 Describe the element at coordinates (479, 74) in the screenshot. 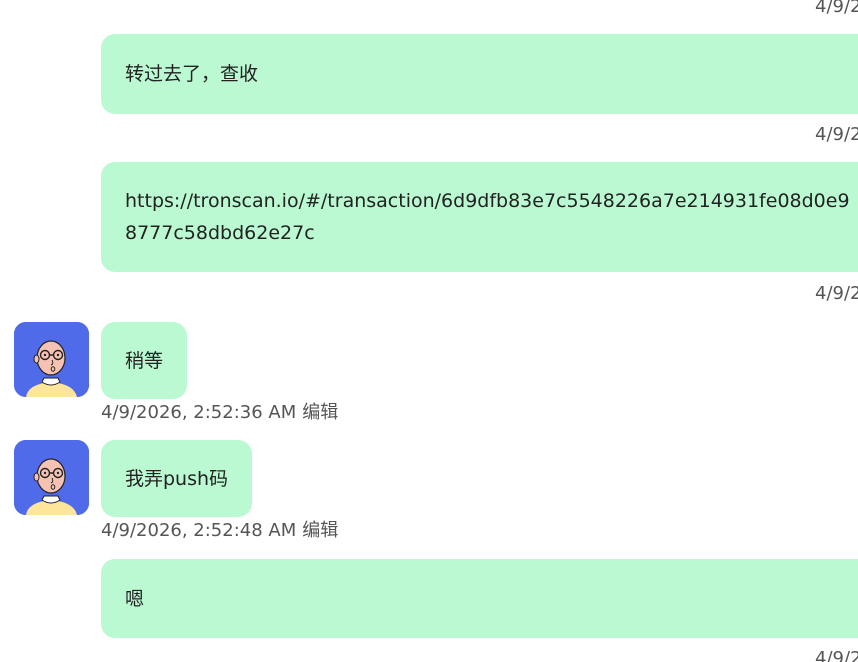

I see `message-bubble-outgoing: 转过去了，查收` at that location.